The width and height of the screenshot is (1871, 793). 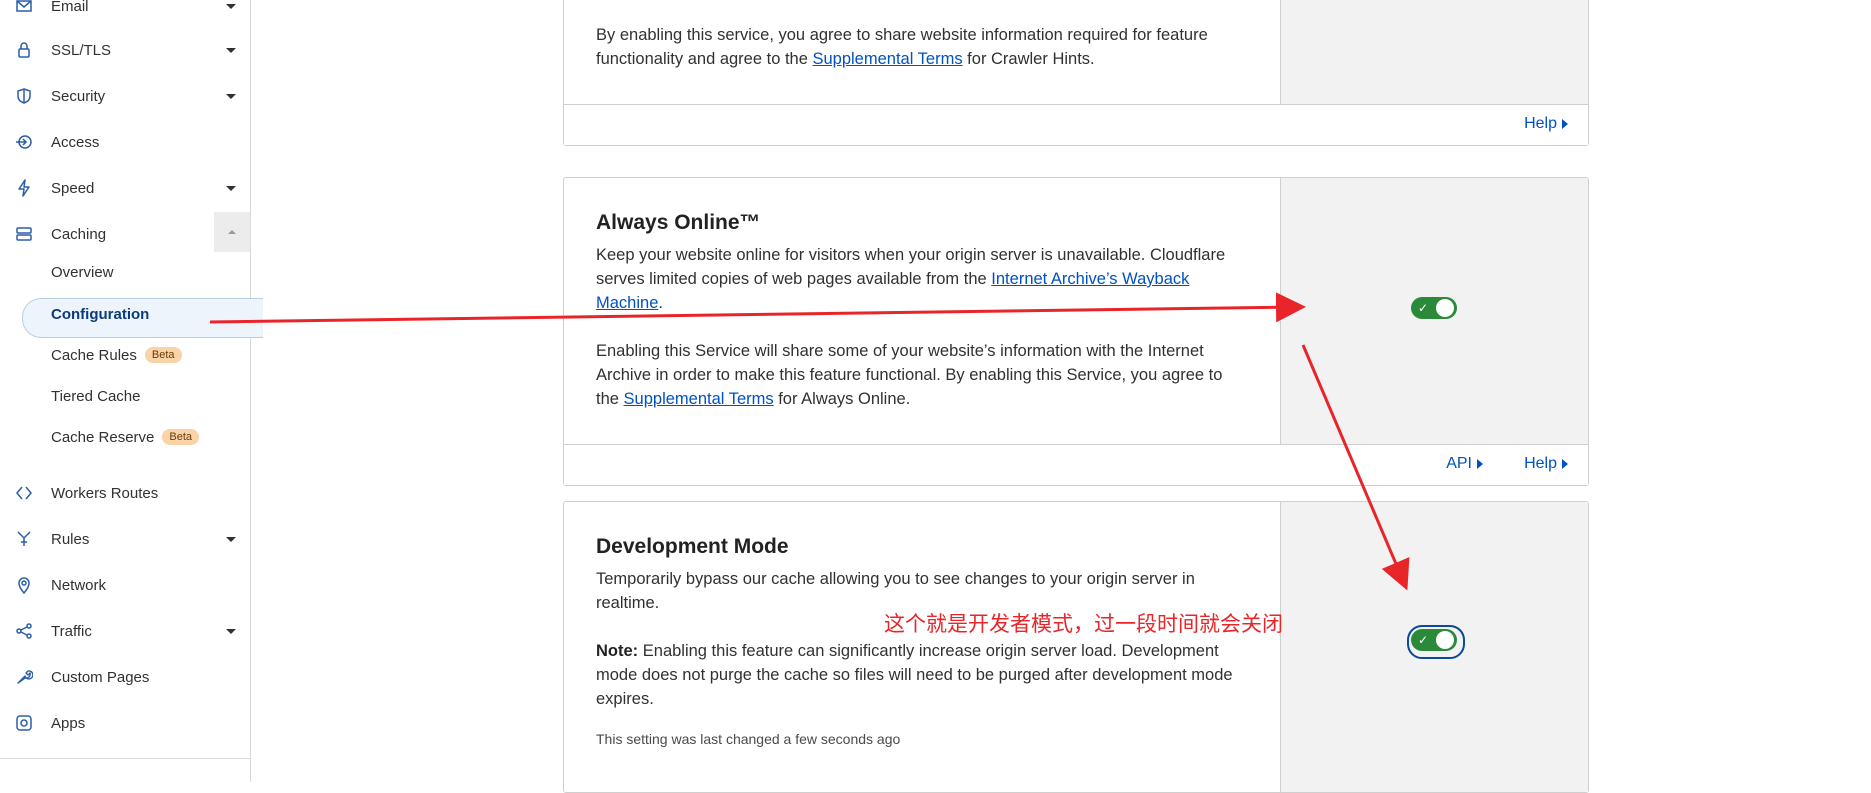 I want to click on sidebar-item-workers-routes: Workers Routes, so click(x=125, y=493).